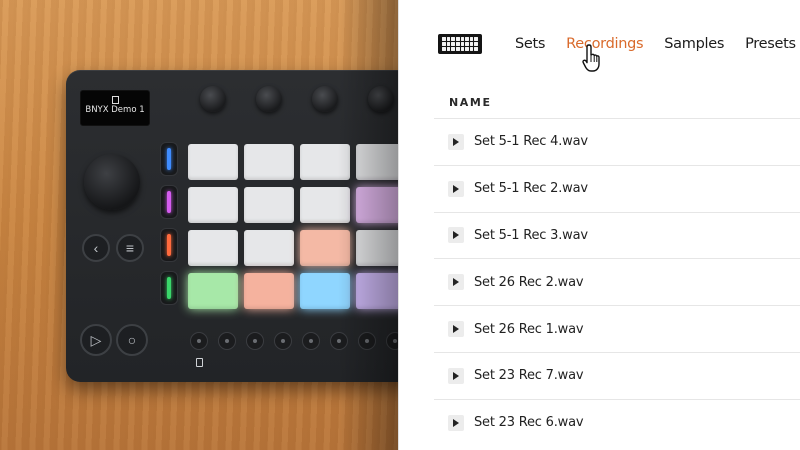  What do you see at coordinates (530, 45) in the screenshot?
I see `nav-sets: Sets` at bounding box center [530, 45].